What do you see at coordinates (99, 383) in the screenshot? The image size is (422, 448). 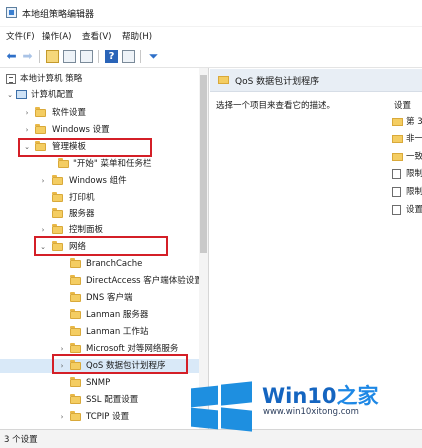 I see `tree-item-snmp: SNMP` at bounding box center [99, 383].